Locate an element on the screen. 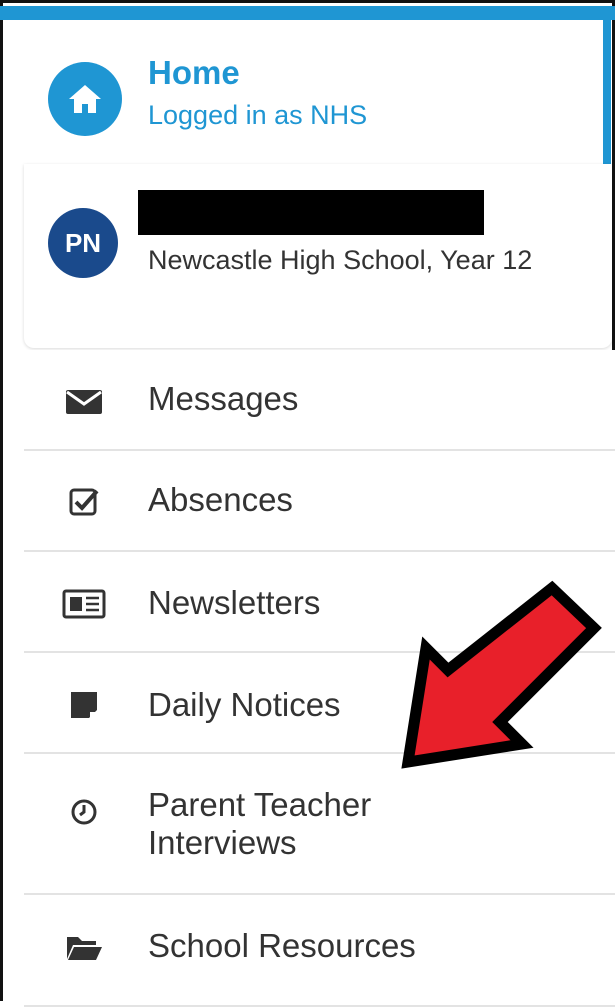 This screenshot has height=1007, width=615. folder-icon is located at coordinates (84, 947).